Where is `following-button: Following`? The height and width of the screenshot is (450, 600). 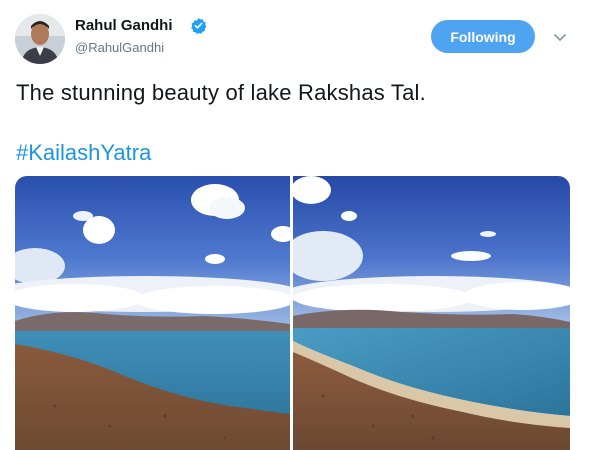 following-button: Following is located at coordinates (483, 36).